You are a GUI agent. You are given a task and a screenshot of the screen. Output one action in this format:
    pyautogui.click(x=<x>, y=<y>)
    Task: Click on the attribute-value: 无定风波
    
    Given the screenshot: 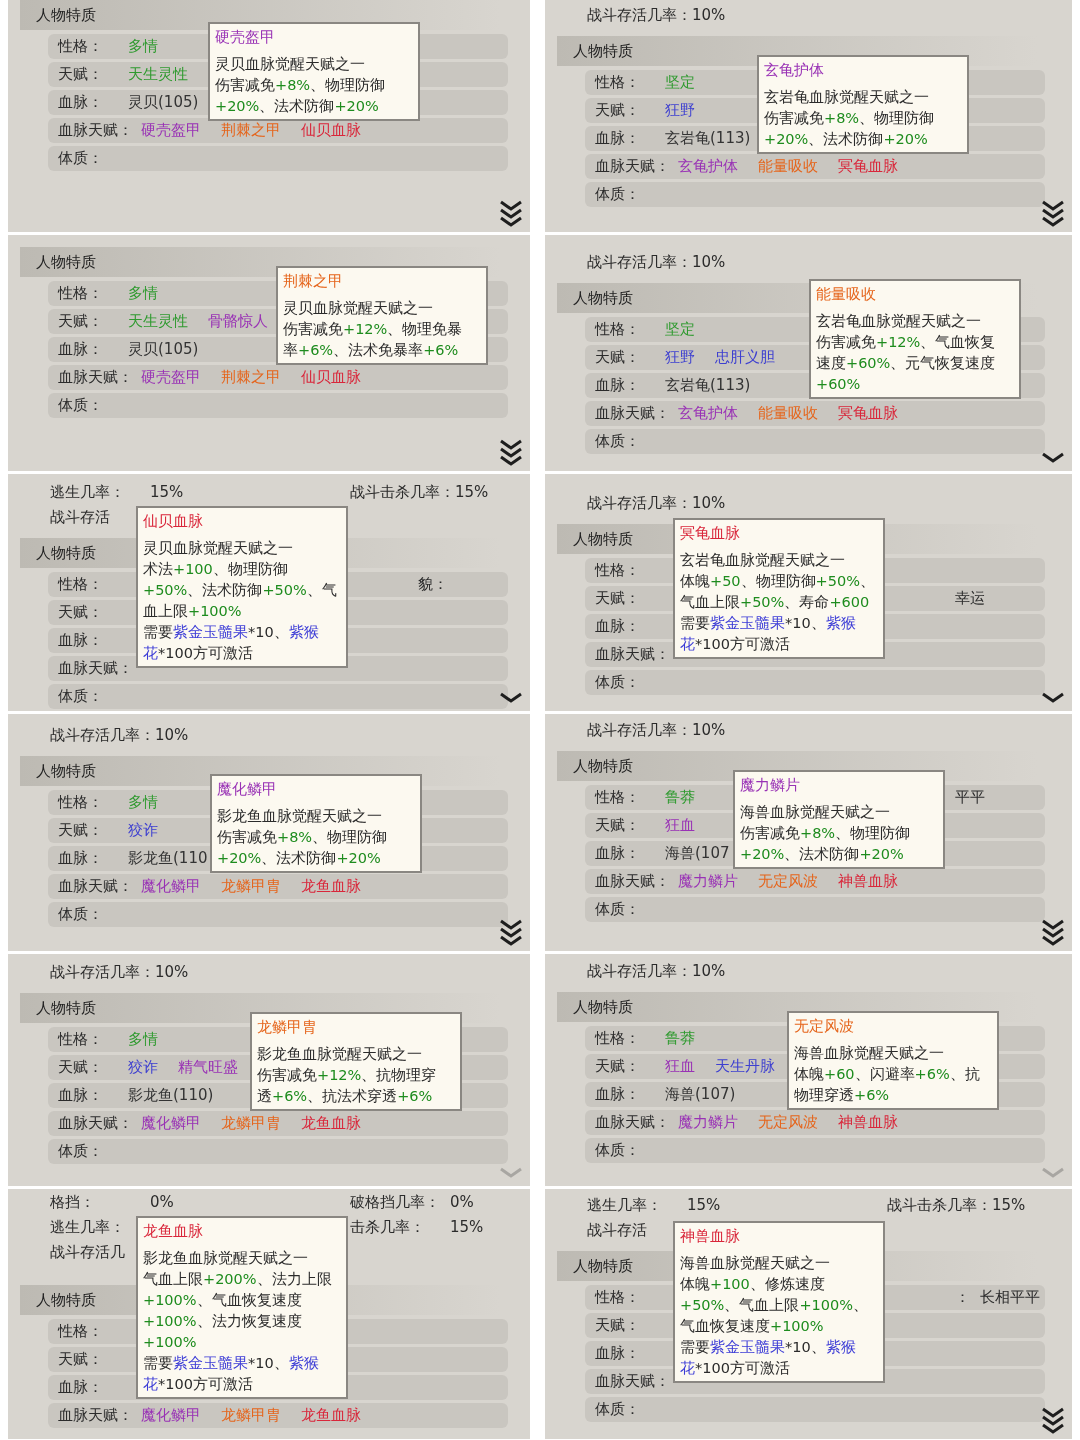 What is the action you would take?
    pyautogui.click(x=788, y=1122)
    